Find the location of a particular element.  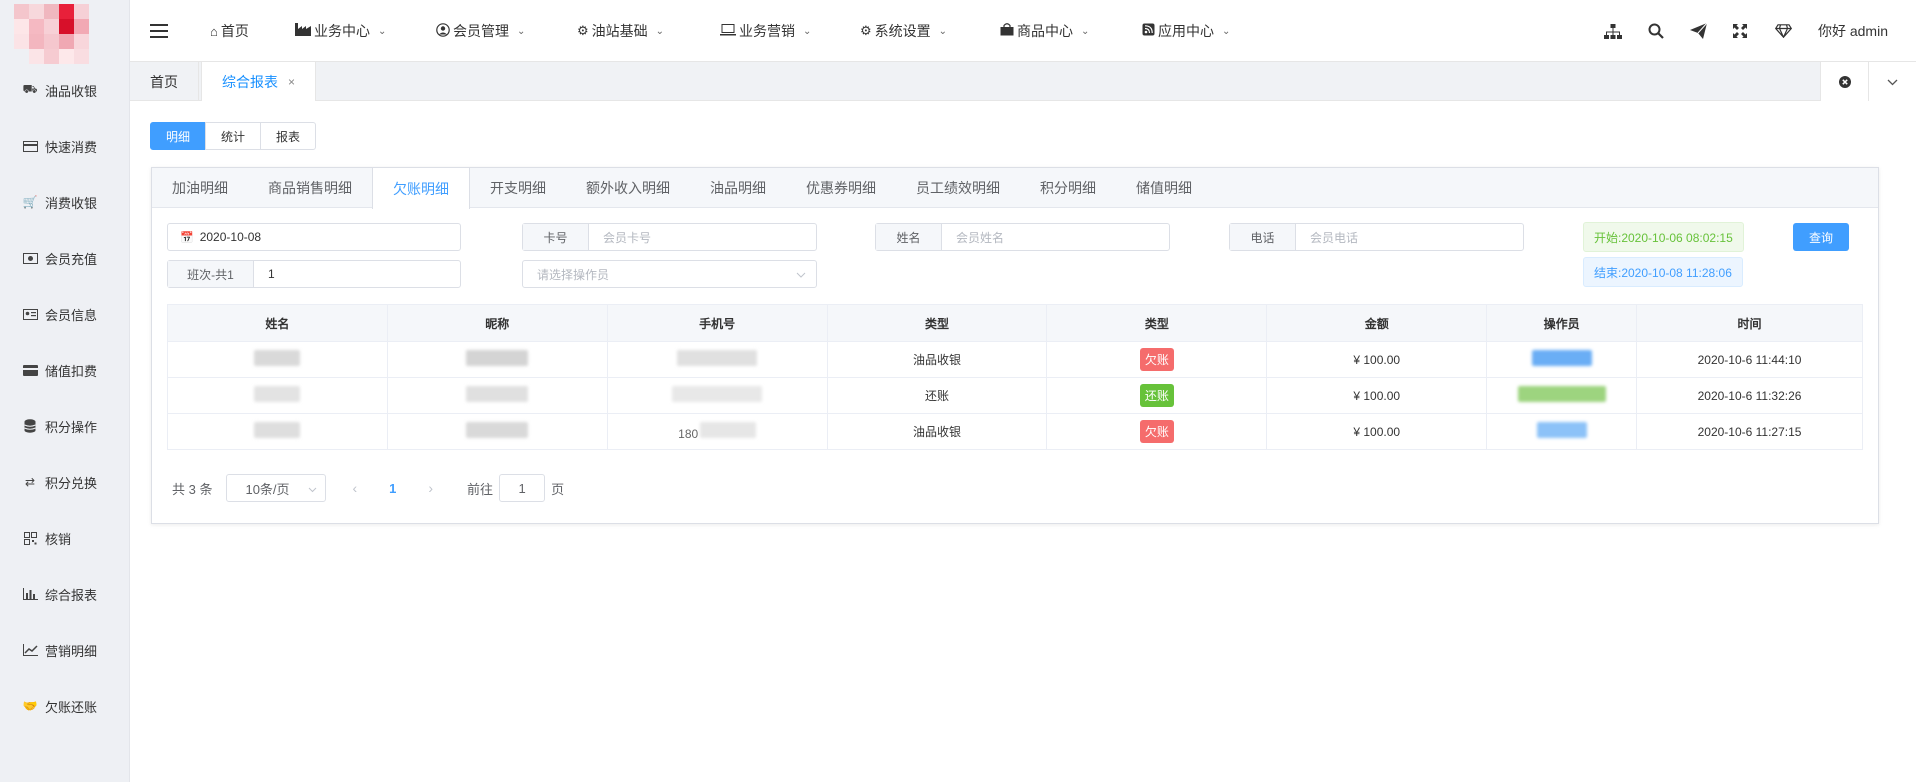

nav-marketing: 业务营销 ⌄ is located at coordinates (765, 31).